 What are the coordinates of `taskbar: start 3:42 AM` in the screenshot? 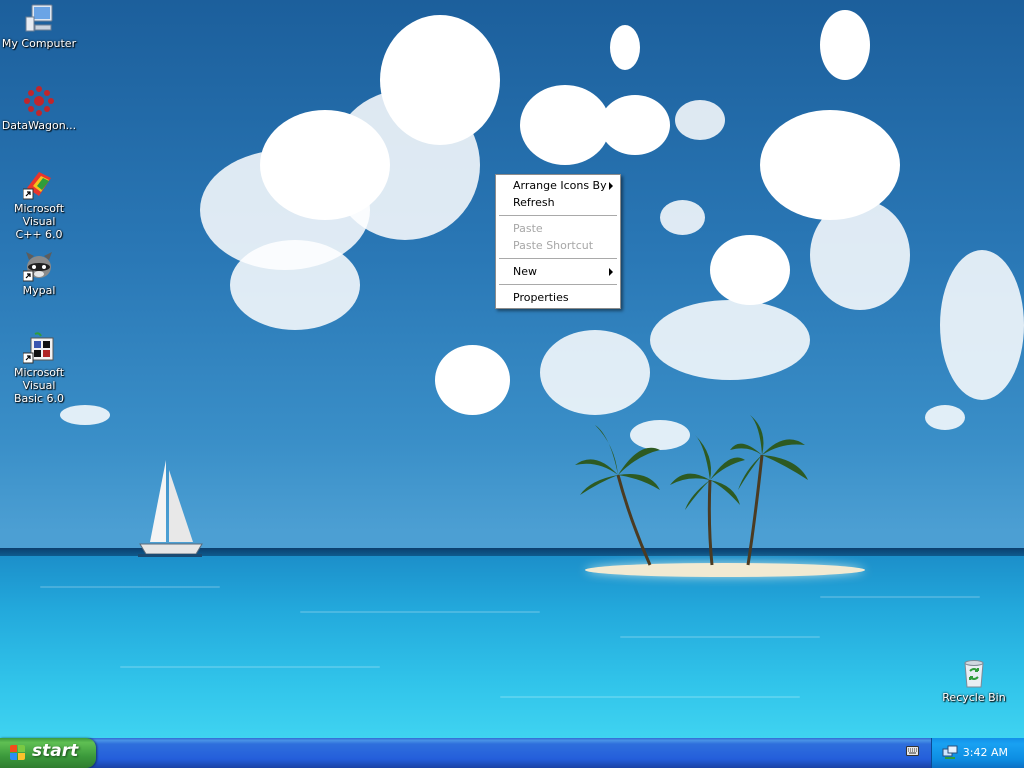 It's located at (512, 753).